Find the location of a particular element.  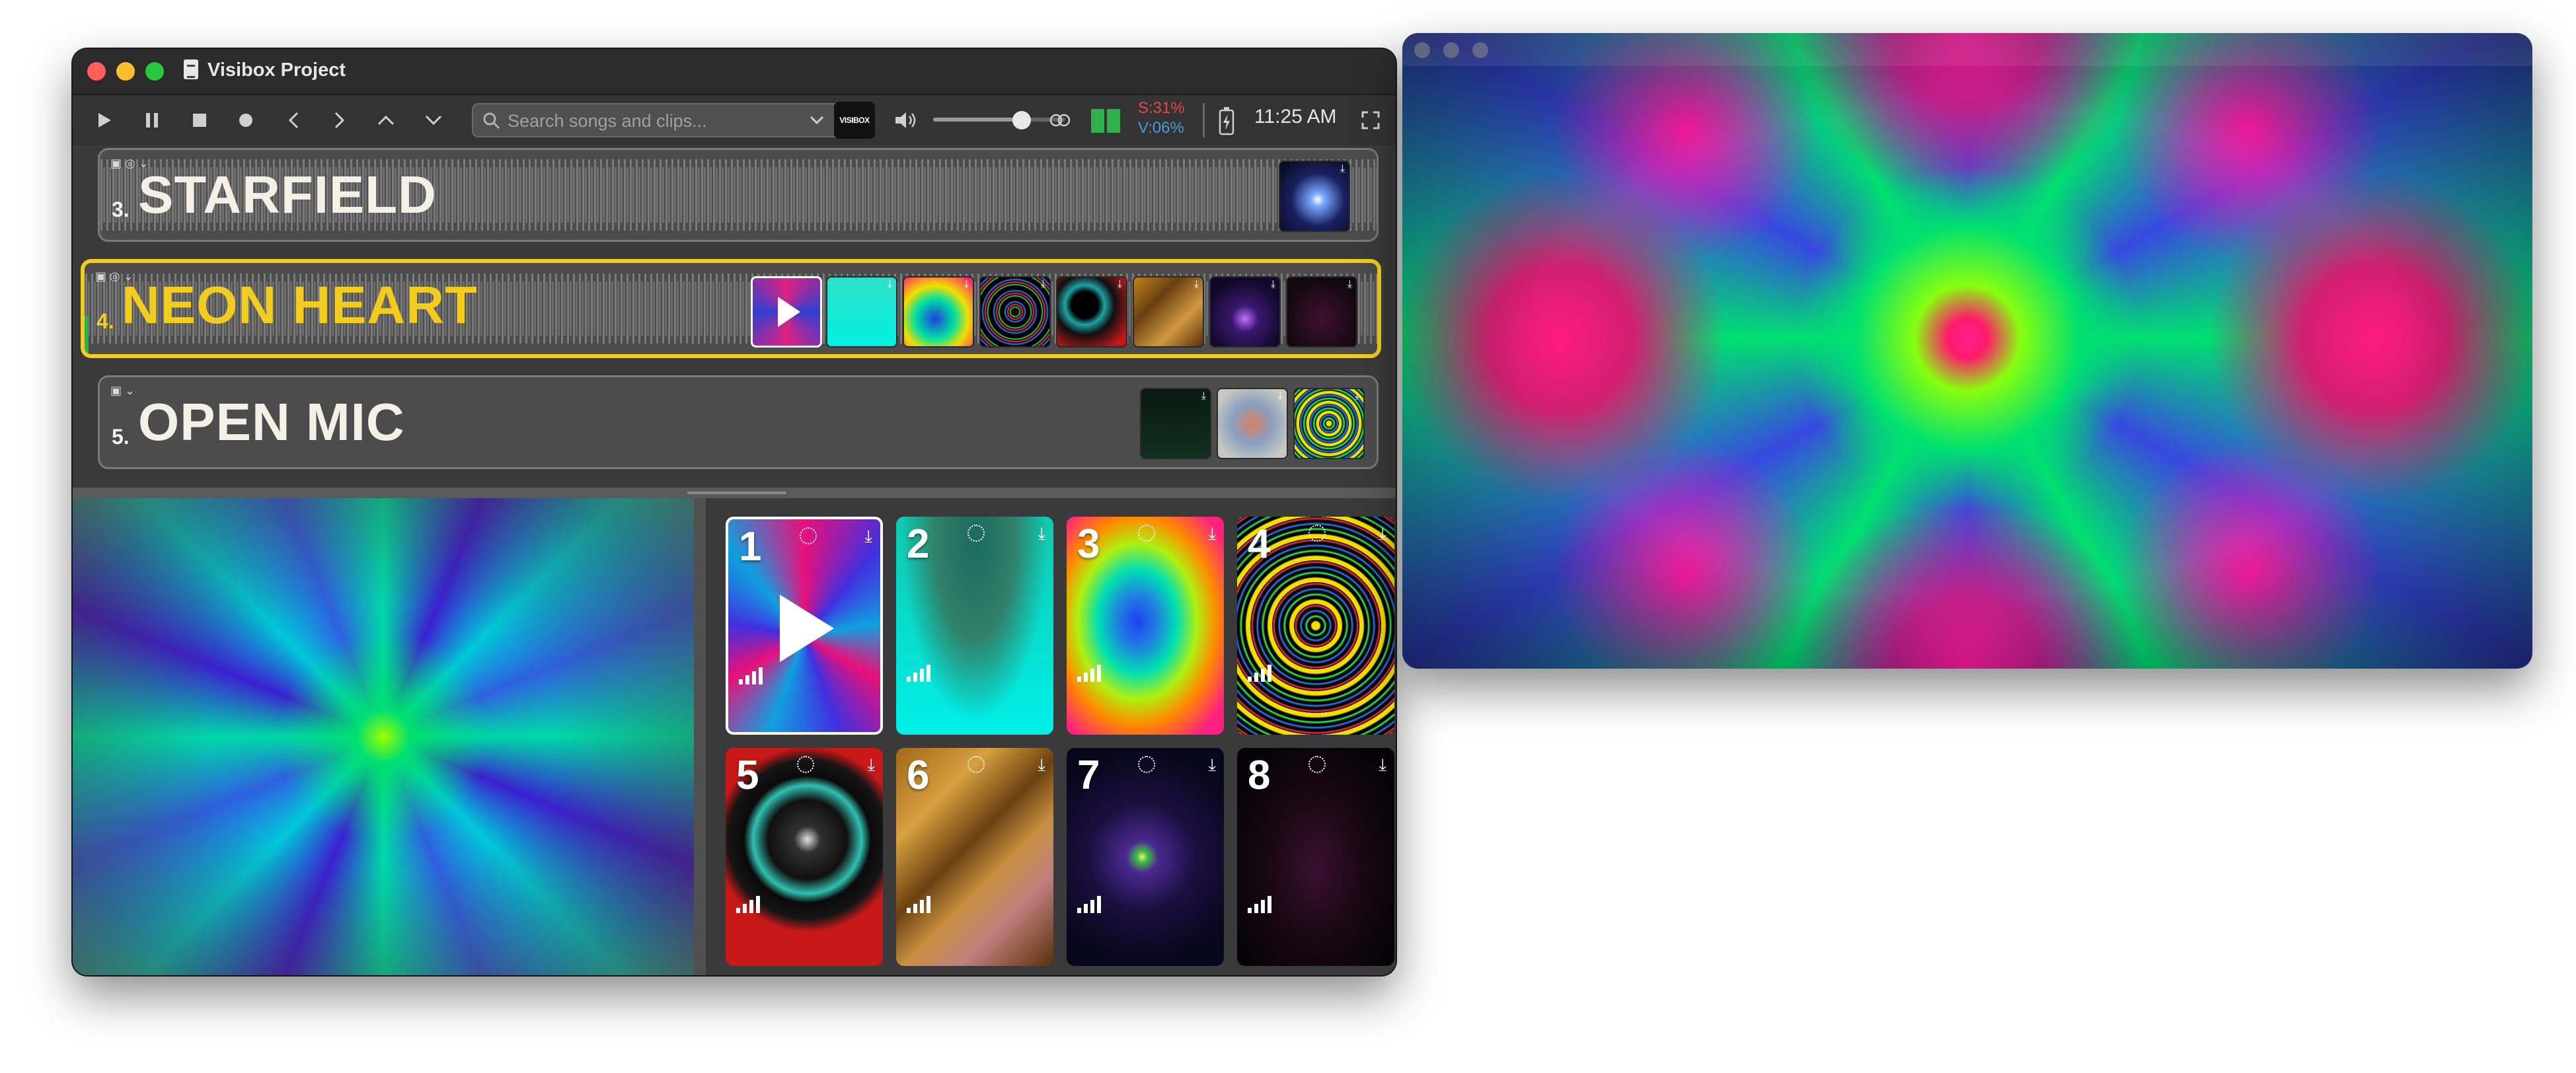

chevron-up-icon is located at coordinates (386, 120).